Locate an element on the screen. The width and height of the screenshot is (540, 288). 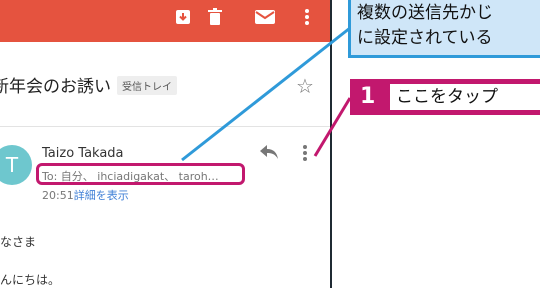
explanation-callout: 複数の送信先かじ に設定されている is located at coordinates (444, 29).